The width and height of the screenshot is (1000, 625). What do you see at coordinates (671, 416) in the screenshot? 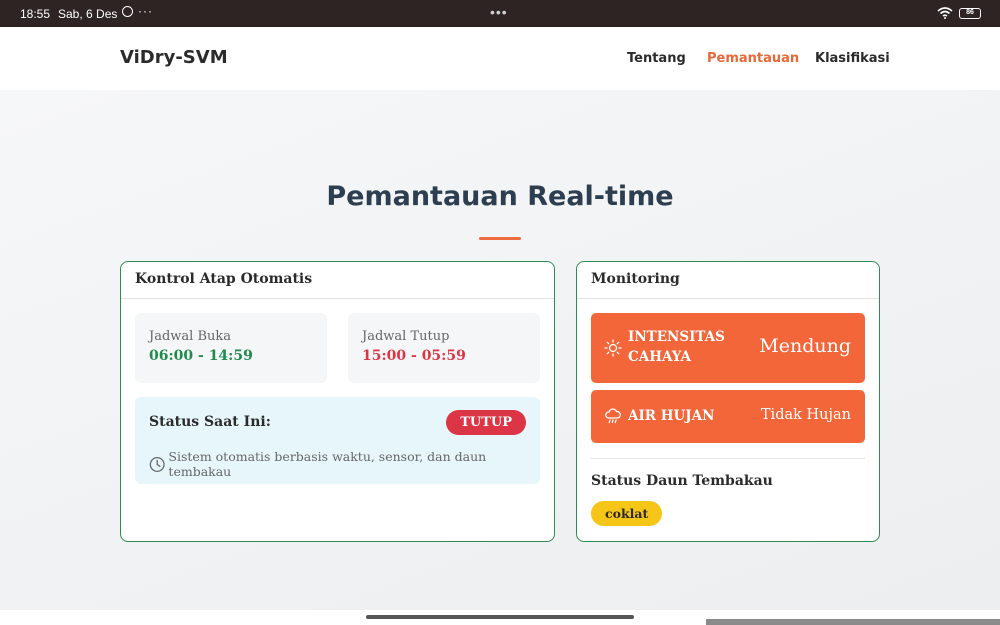
I see `rain-label: AIR HUJAN` at bounding box center [671, 416].